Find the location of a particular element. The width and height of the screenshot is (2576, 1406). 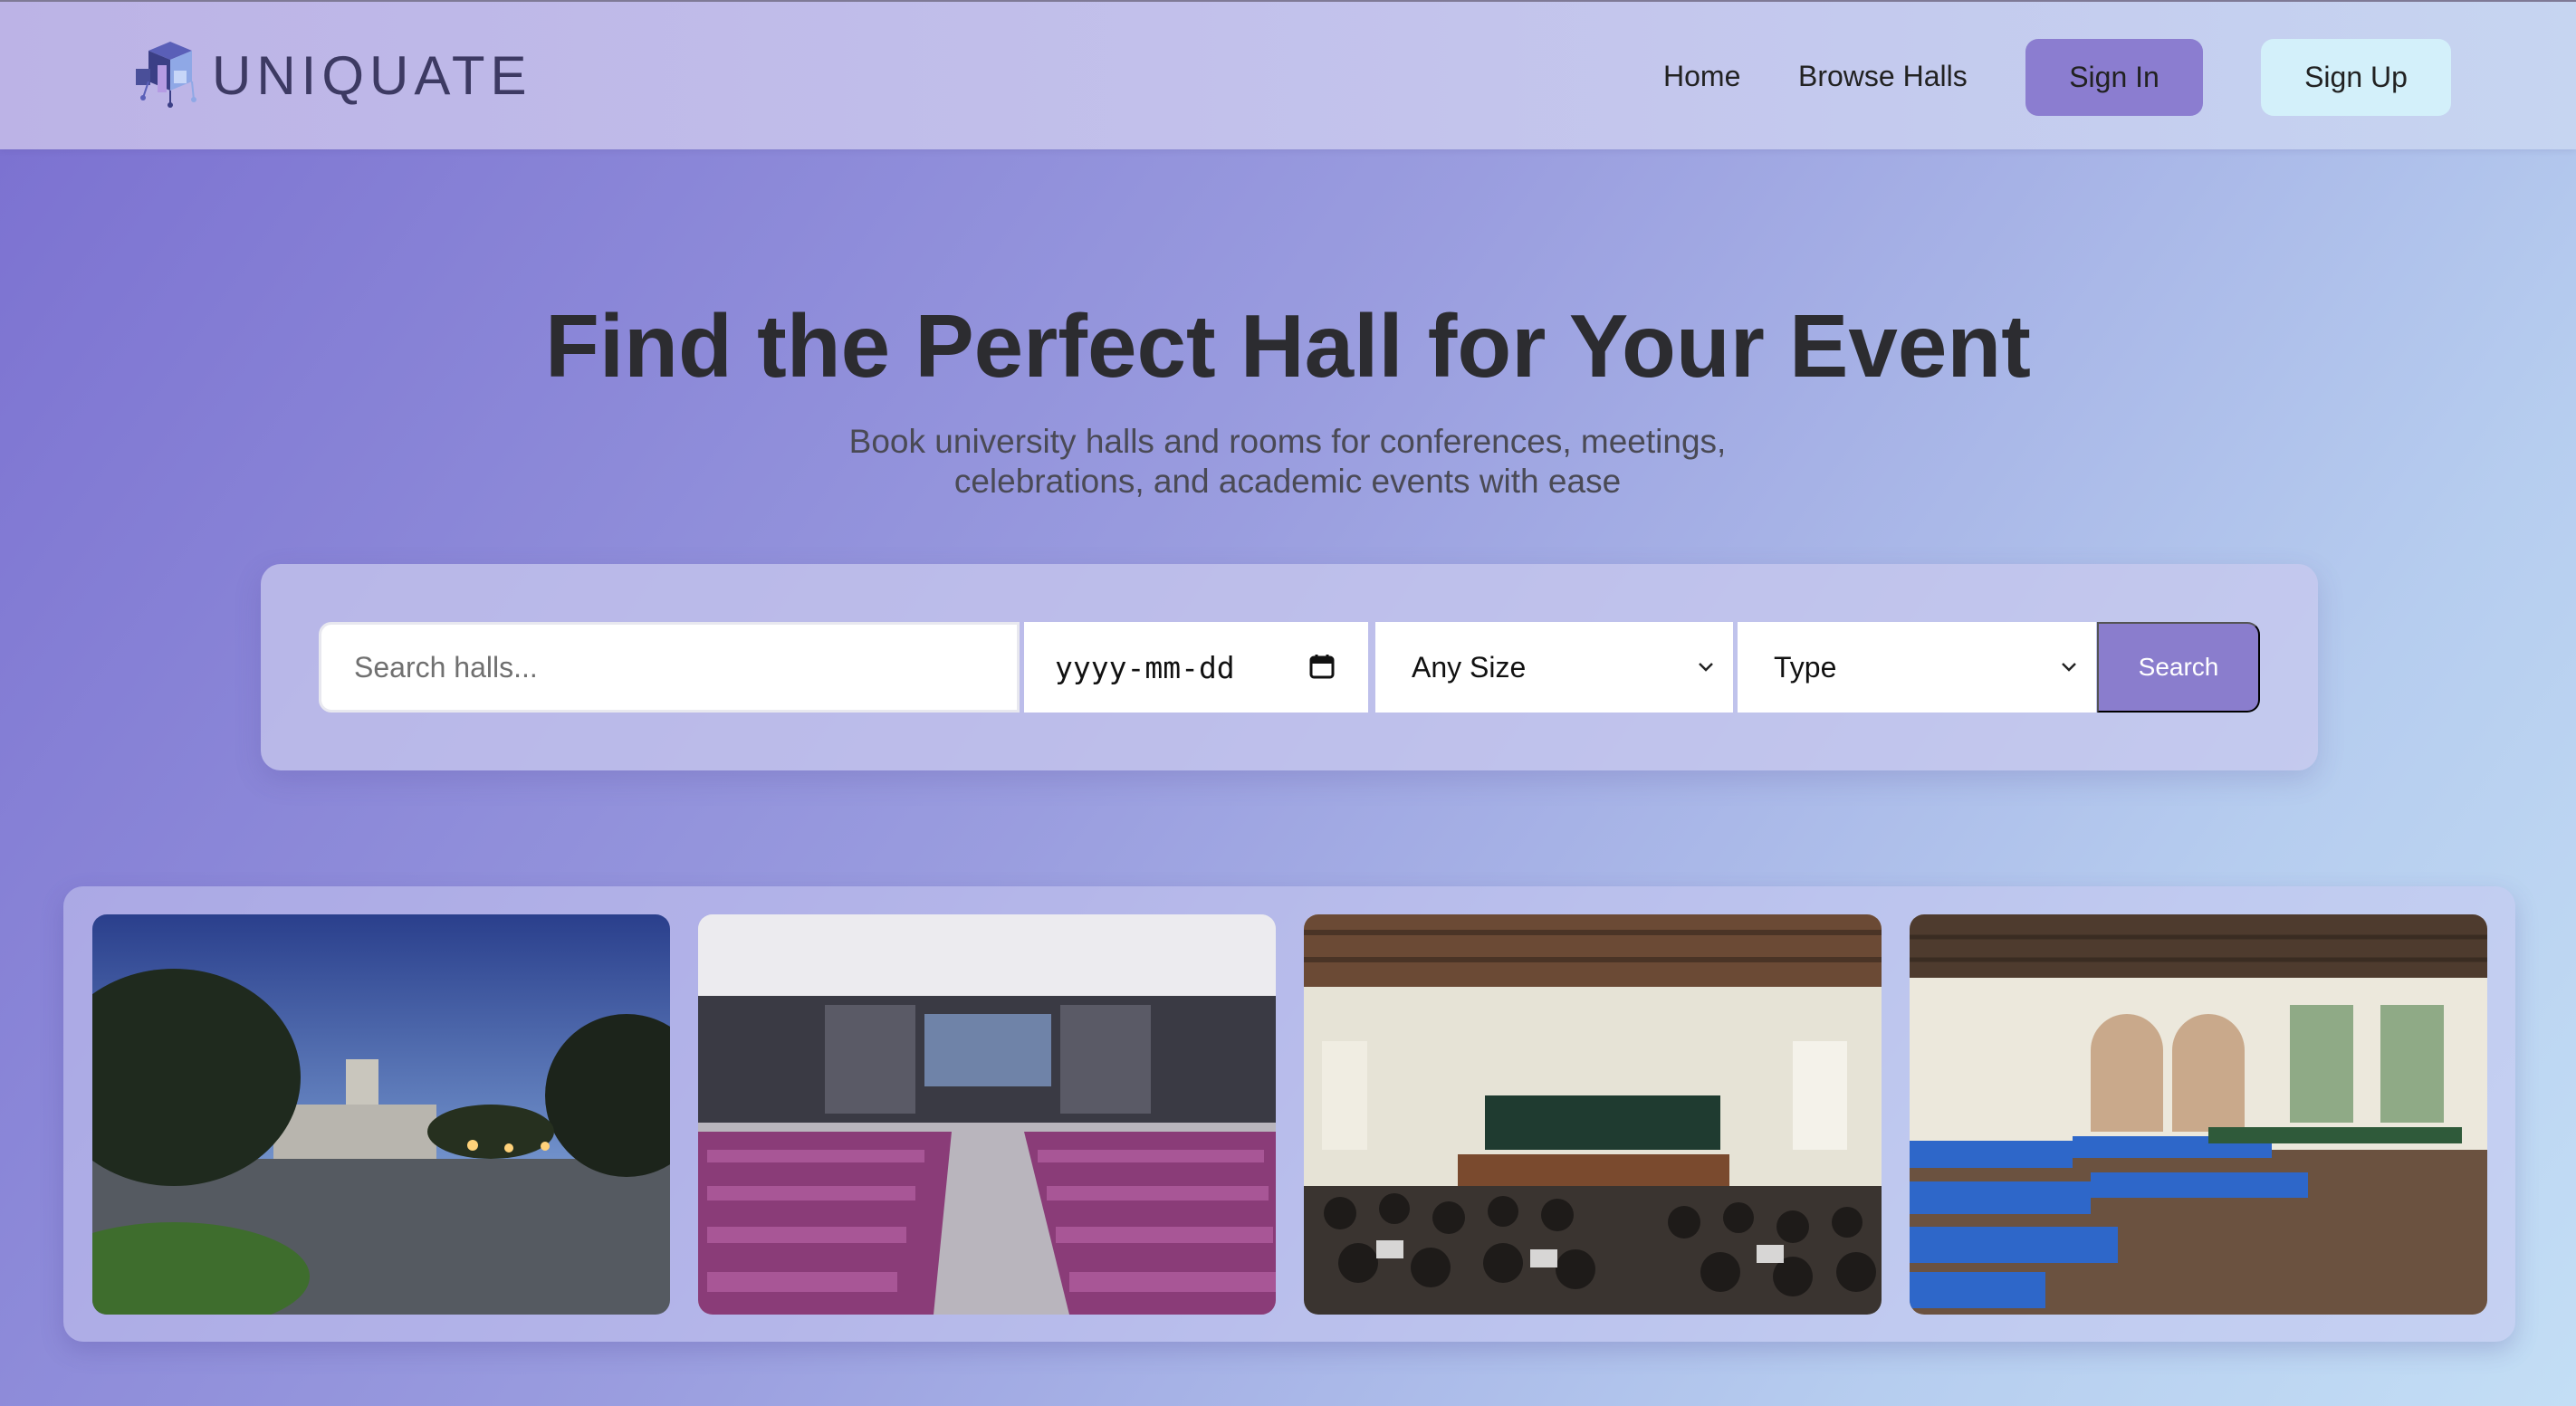

search-button: Search is located at coordinates (2178, 667).